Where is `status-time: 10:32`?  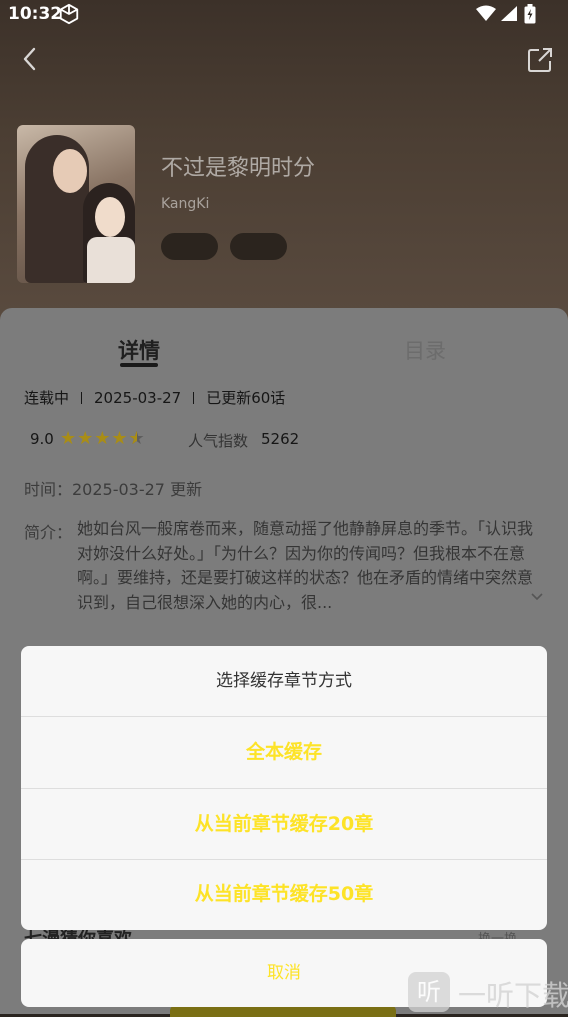
status-time: 10:32 is located at coordinates (35, 14).